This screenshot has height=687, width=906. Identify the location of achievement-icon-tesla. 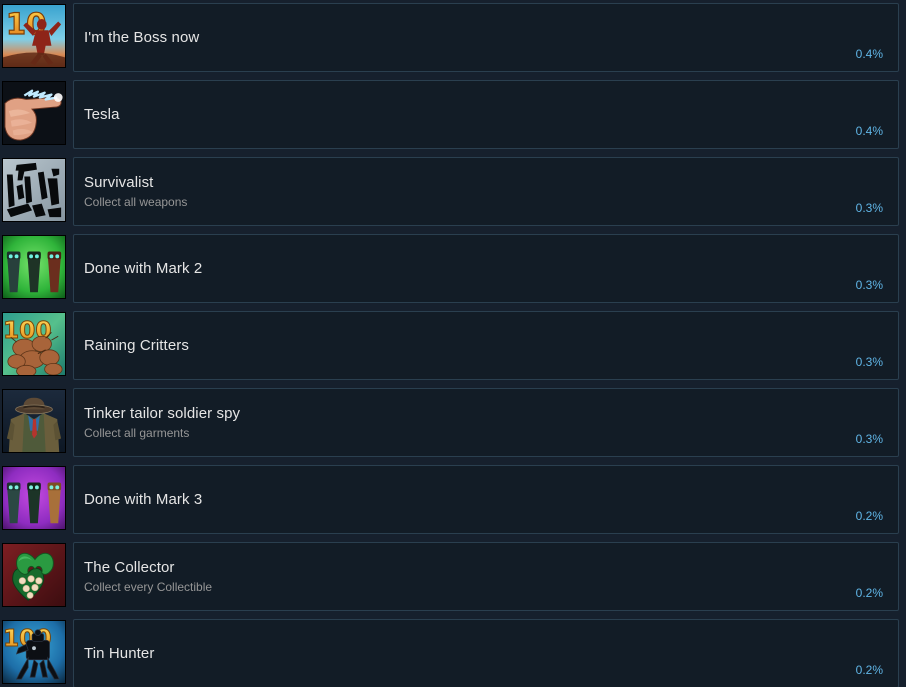
(34, 113).